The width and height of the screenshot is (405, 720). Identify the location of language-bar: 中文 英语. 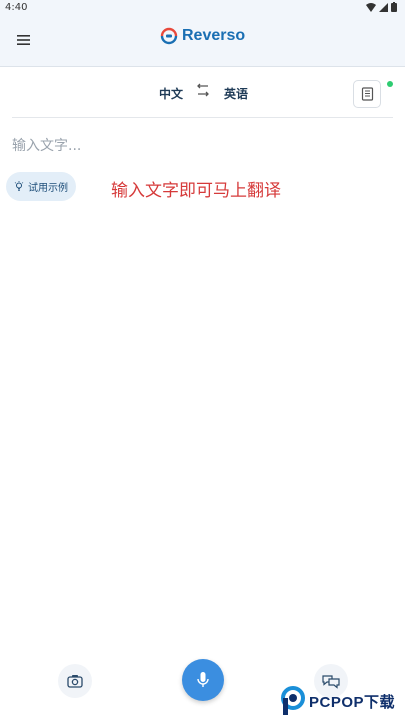
(202, 94).